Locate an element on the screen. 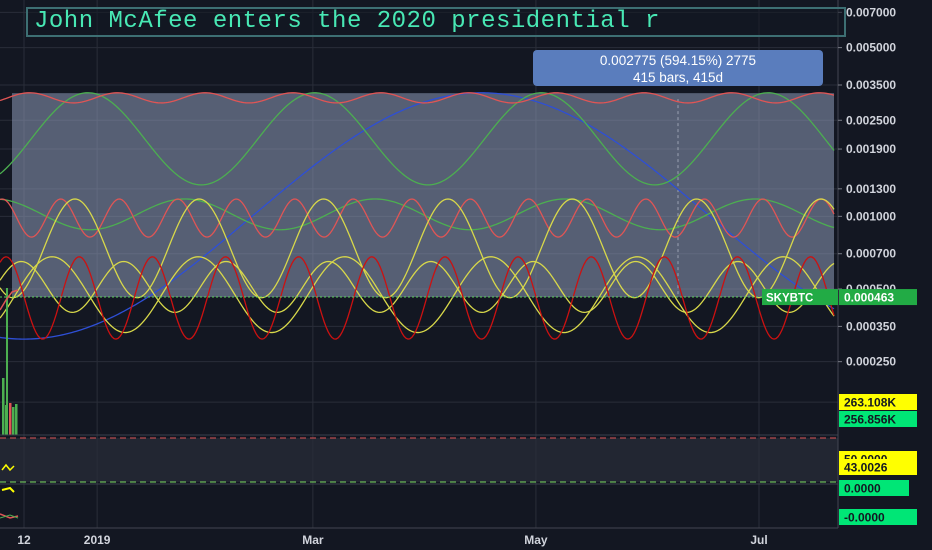  price-tick-label: 0.005000 is located at coordinates (871, 48).